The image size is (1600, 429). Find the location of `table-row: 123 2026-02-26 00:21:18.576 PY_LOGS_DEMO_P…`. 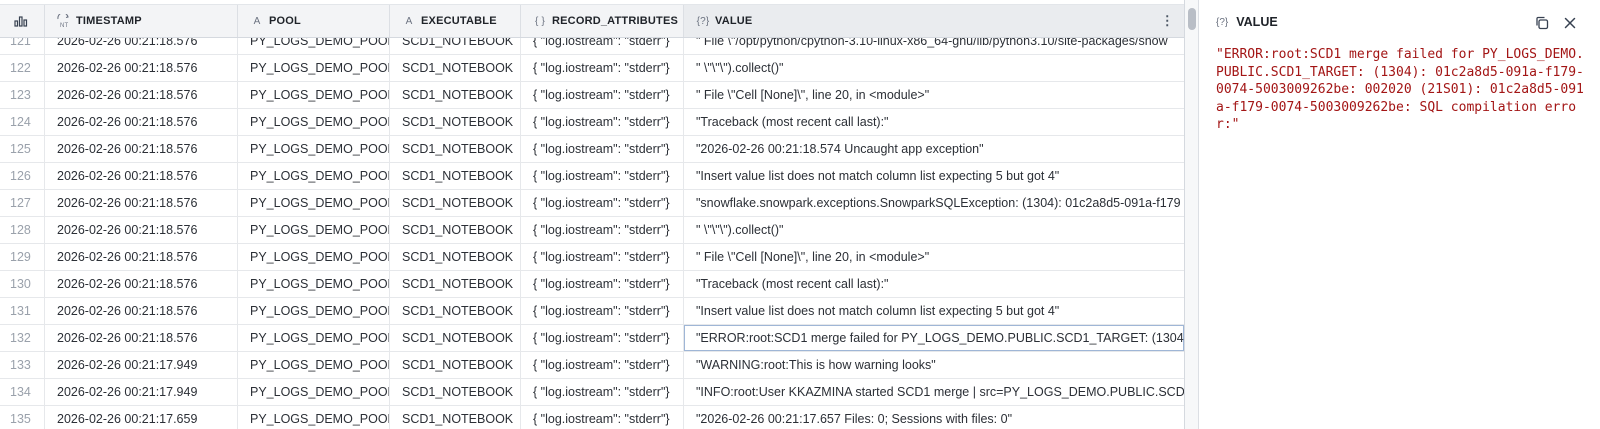

table-row: 123 2026-02-26 00:21:18.576 PY_LOGS_DEMO_P… is located at coordinates (592, 95).